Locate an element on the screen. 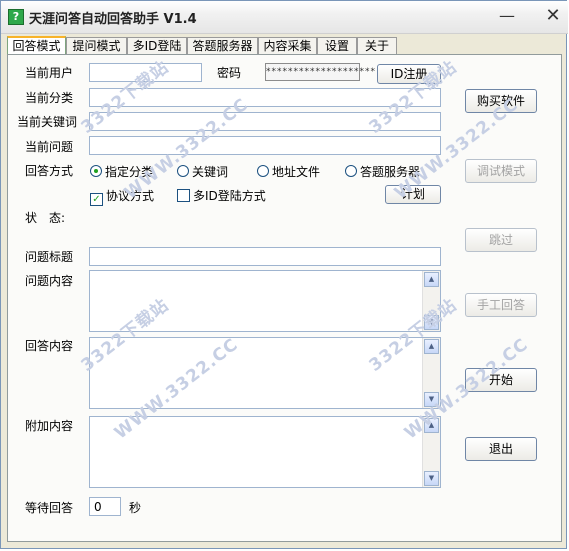 Image resolution: width=569 pixels, height=551 pixels. tab-content-collect: 内容采集 is located at coordinates (287, 45).